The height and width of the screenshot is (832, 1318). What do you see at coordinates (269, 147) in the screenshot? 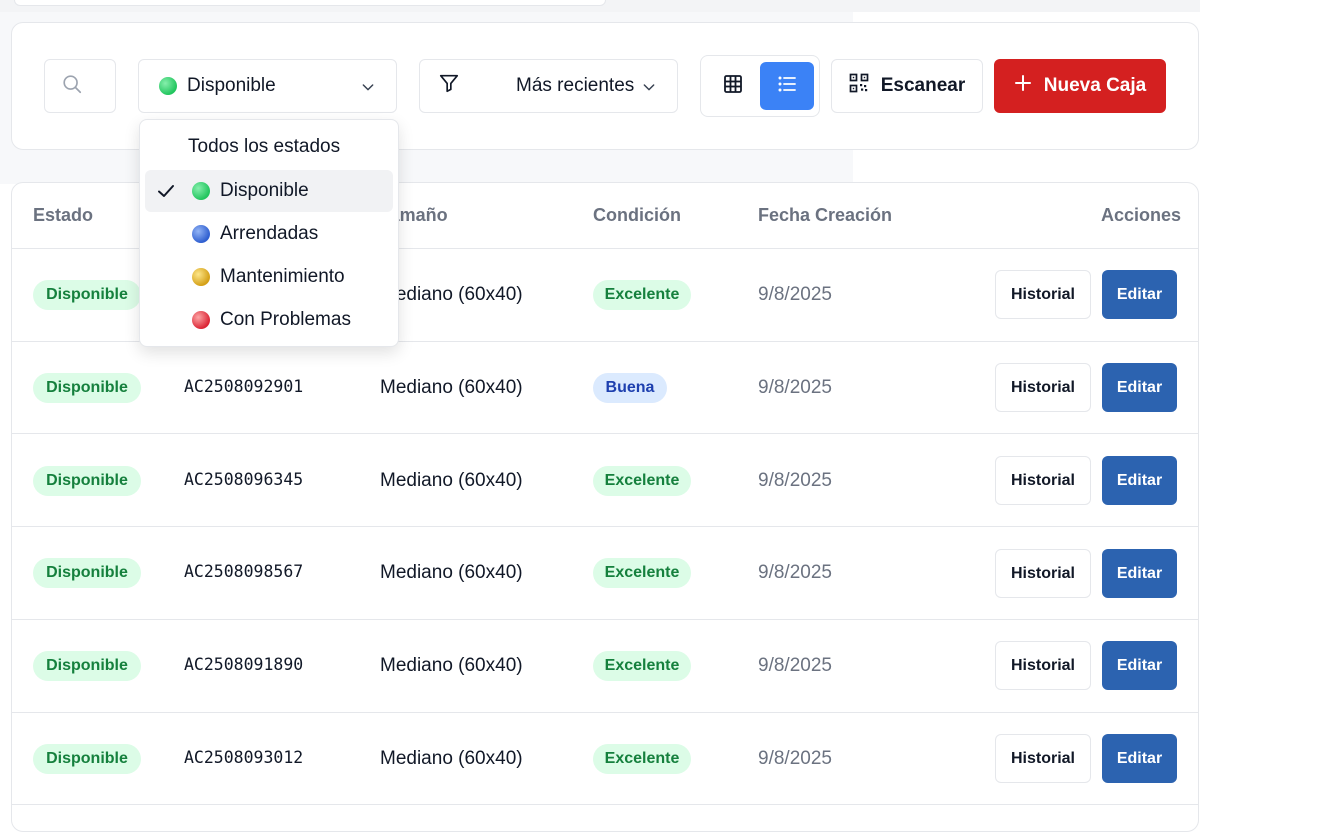
I see `dropdown-option-all: Todos los estados` at bounding box center [269, 147].